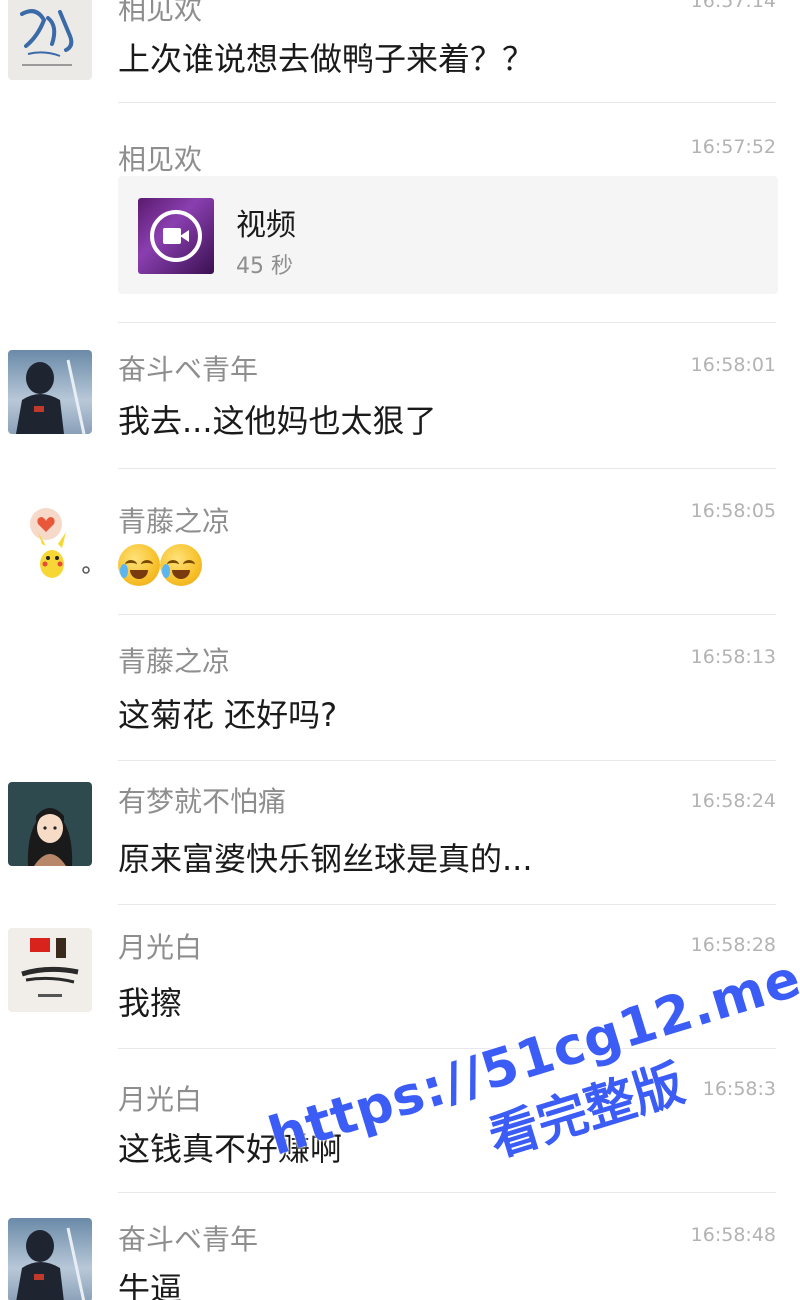  Describe the element at coordinates (50, 824) in the screenshot. I see `anime-girl-avatar` at that location.